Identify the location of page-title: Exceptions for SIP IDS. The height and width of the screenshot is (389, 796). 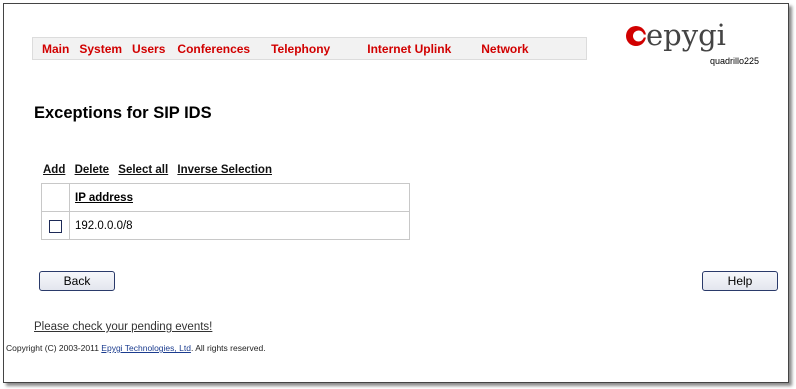
(123, 113).